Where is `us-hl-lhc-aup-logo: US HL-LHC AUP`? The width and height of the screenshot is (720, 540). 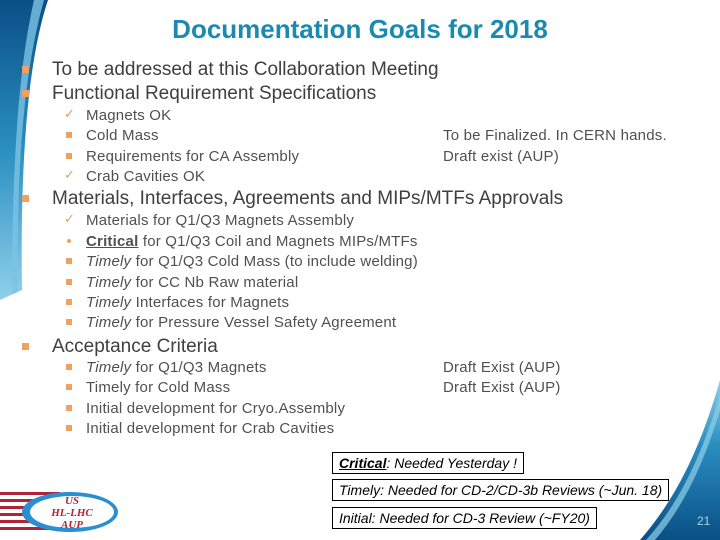 us-hl-lhc-aup-logo: US HL-LHC AUP is located at coordinates (60, 512).